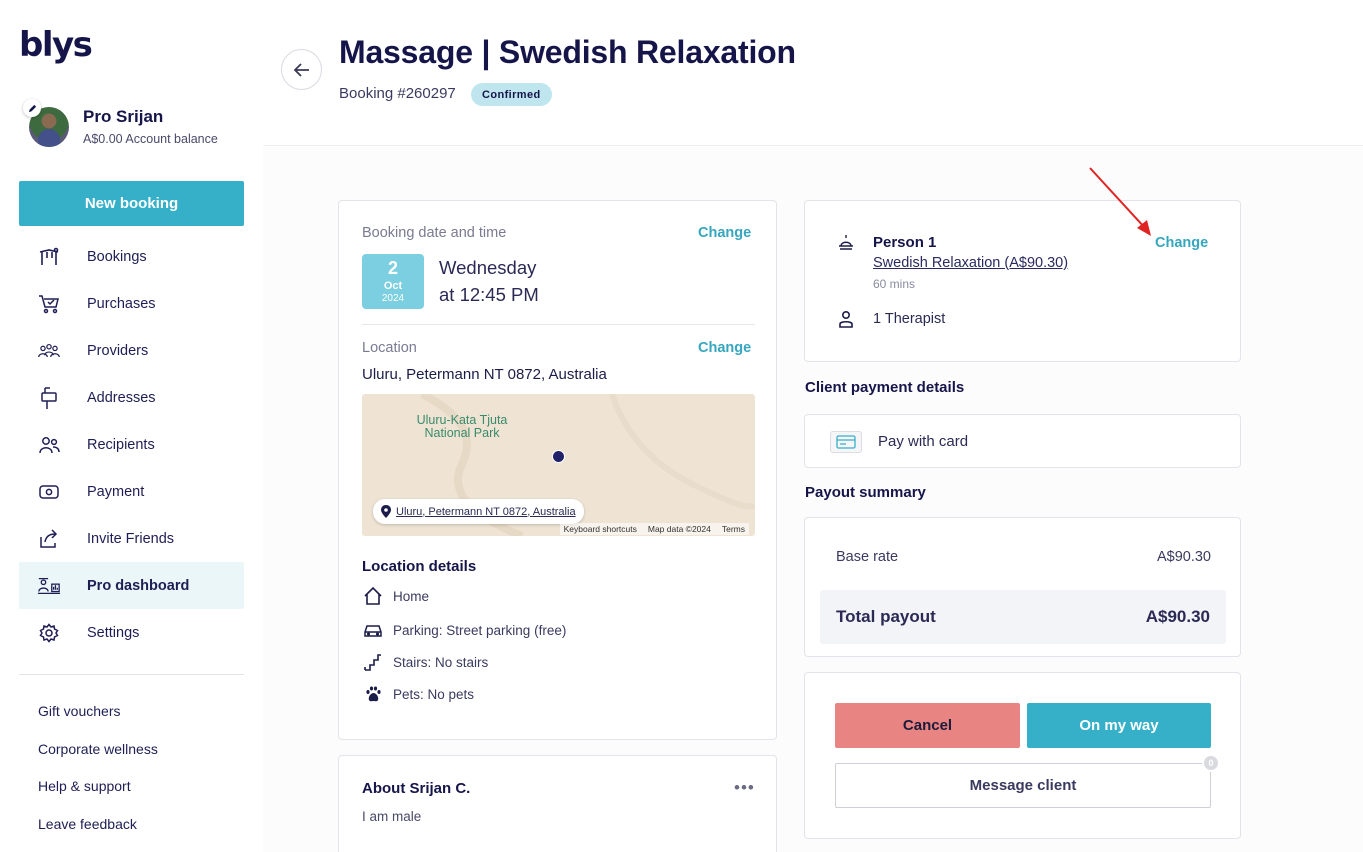 This screenshot has width=1363, height=852. What do you see at coordinates (486, 511) in the screenshot?
I see `map-chip-text: Uluru, Petermann NT 0872, Australia` at bounding box center [486, 511].